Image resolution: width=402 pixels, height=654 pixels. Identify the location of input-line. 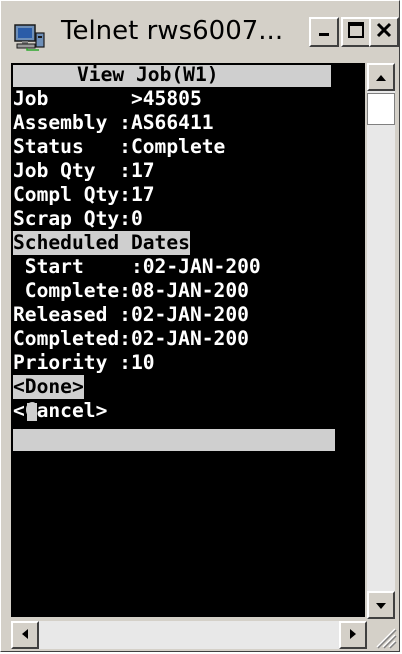
(174, 440).